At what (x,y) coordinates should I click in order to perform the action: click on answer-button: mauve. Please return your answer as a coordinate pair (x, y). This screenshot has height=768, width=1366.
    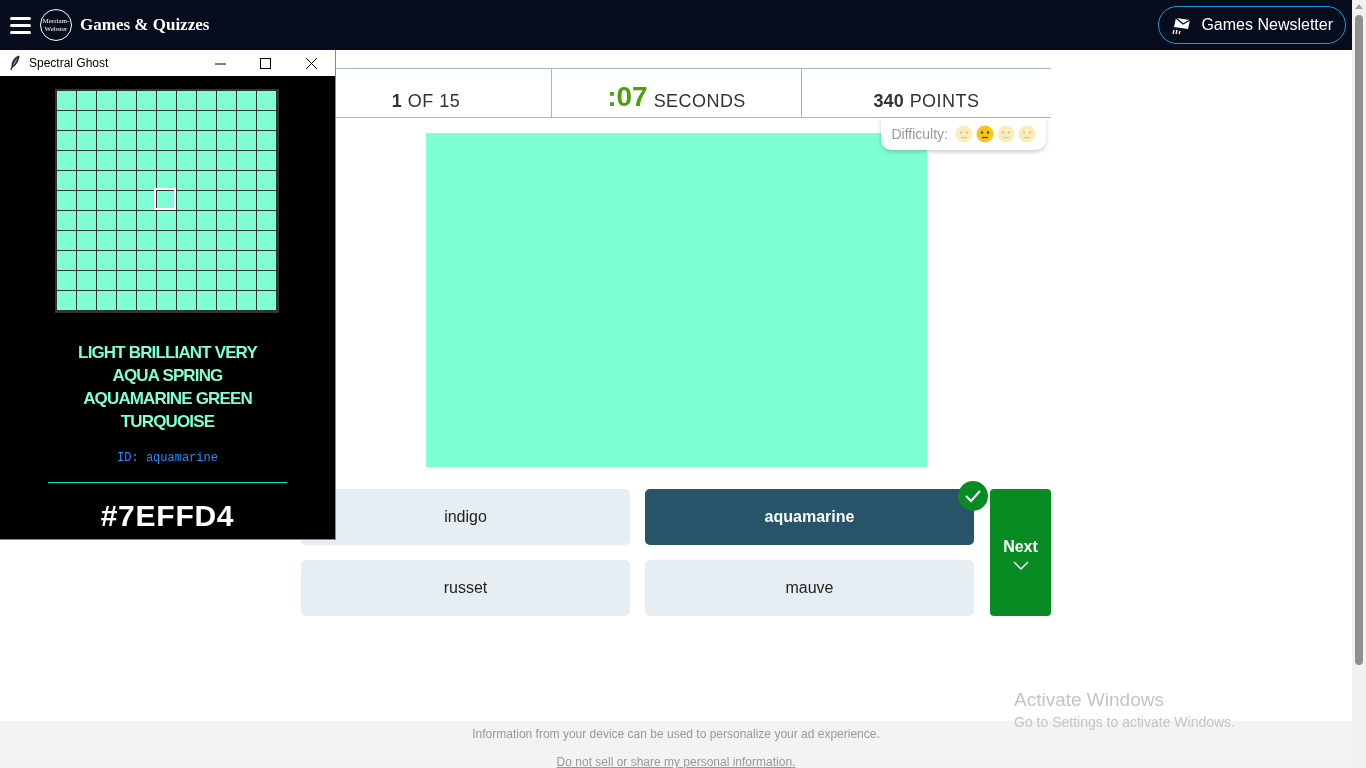
    Looking at the image, I should click on (809, 588).